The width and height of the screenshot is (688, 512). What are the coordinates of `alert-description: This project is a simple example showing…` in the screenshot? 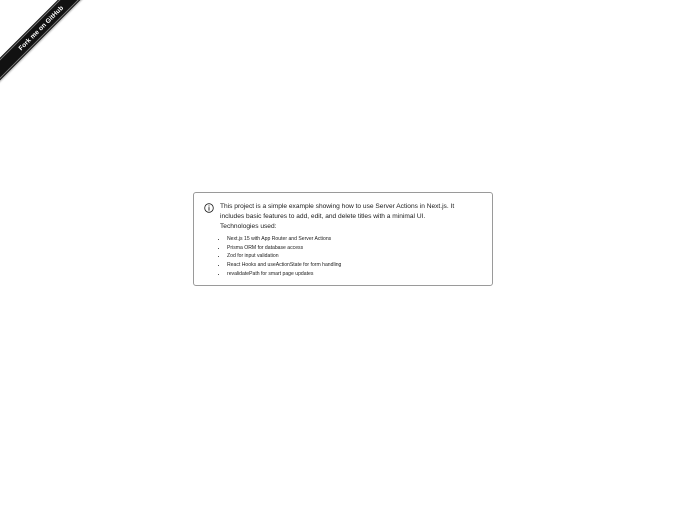 It's located at (337, 211).